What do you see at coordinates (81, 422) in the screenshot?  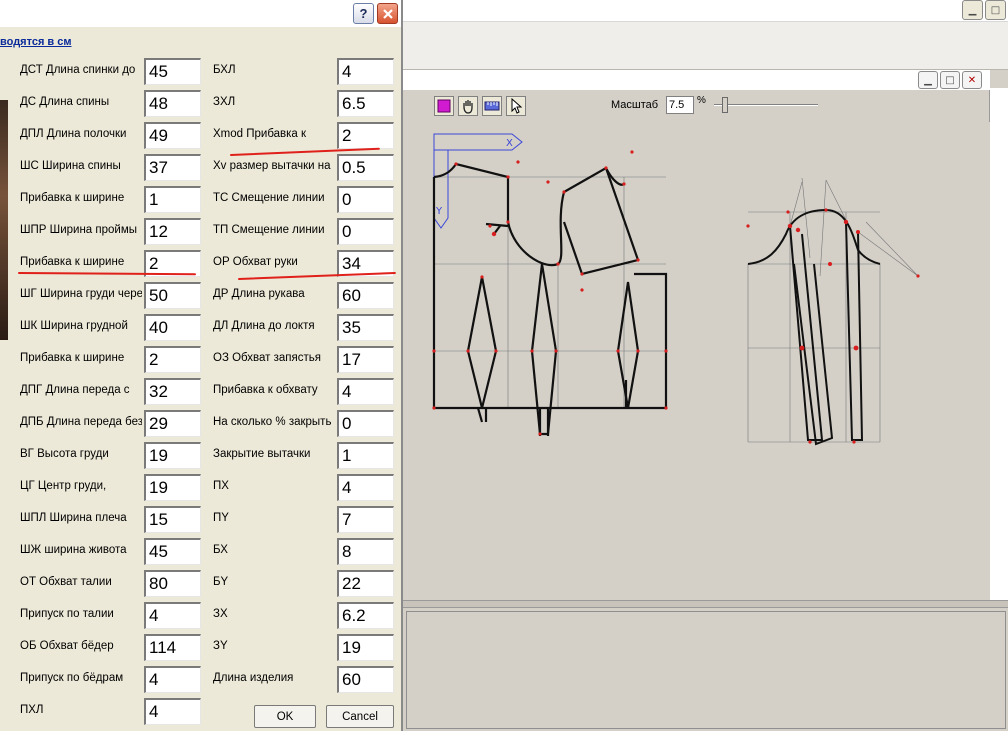 I see `field-label: ДПБ Длина переда без` at bounding box center [81, 422].